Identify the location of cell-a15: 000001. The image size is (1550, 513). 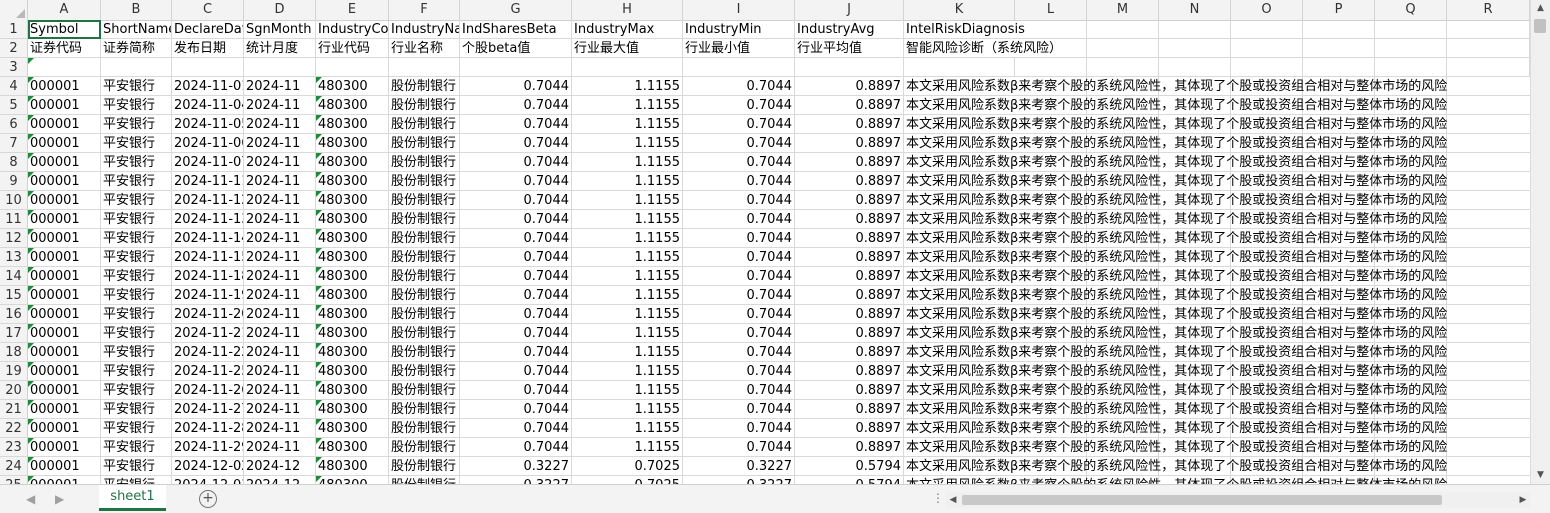
(64, 295).